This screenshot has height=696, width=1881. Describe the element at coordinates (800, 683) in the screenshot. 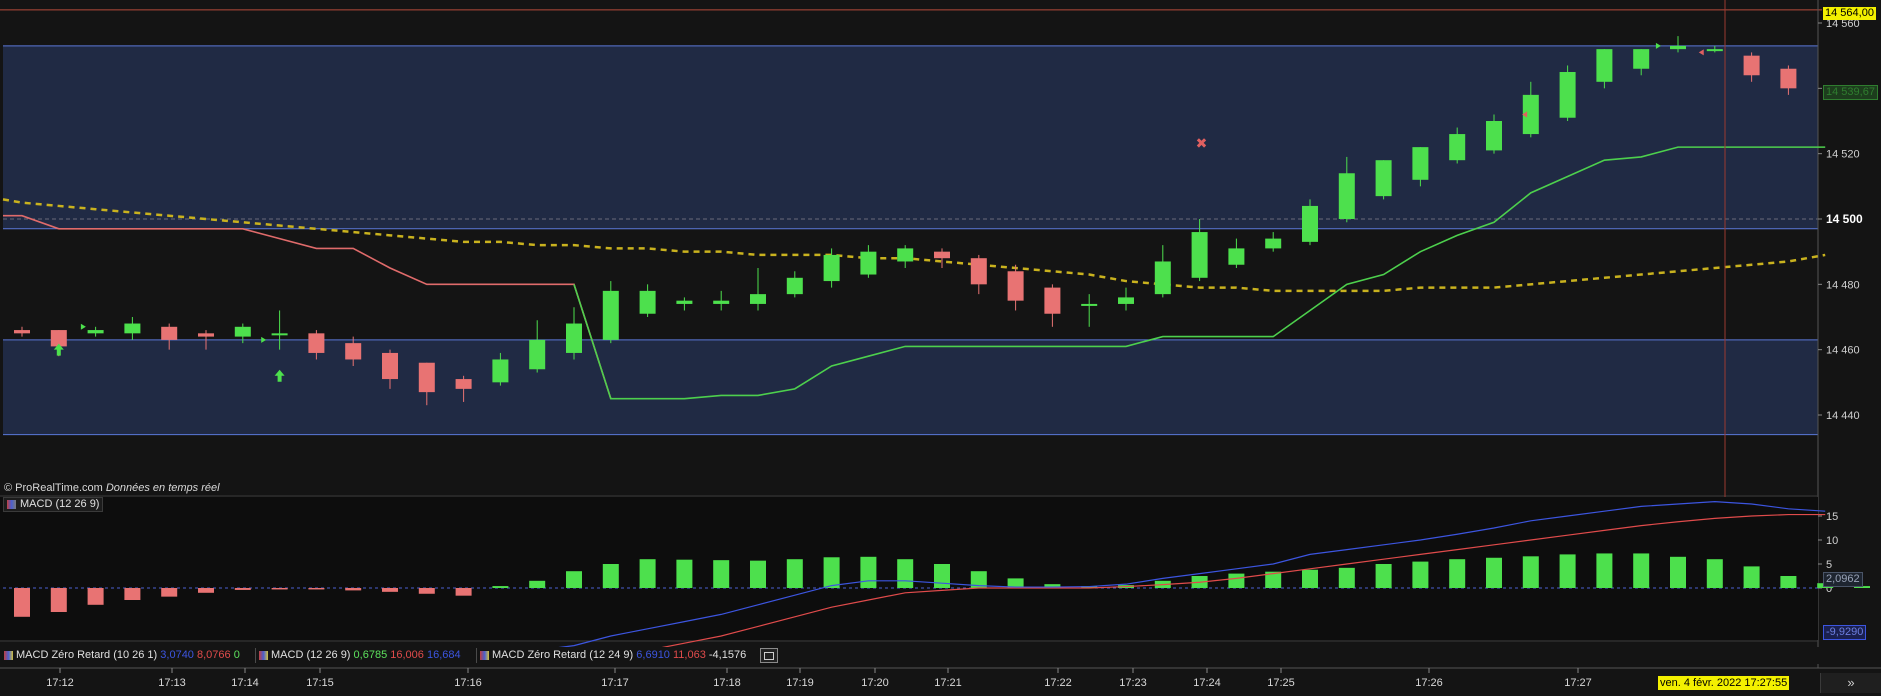

I see `time-tick-label: 17:19` at that location.